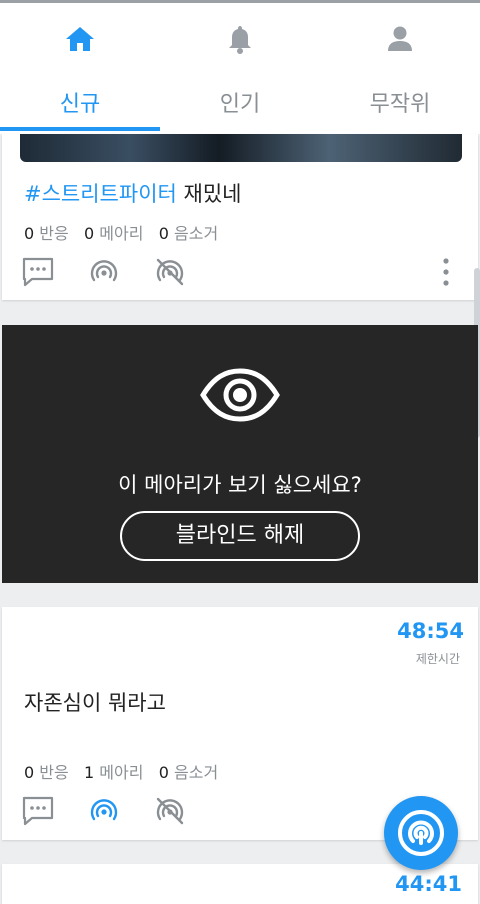  I want to click on top-icon-row, so click(240, 42).